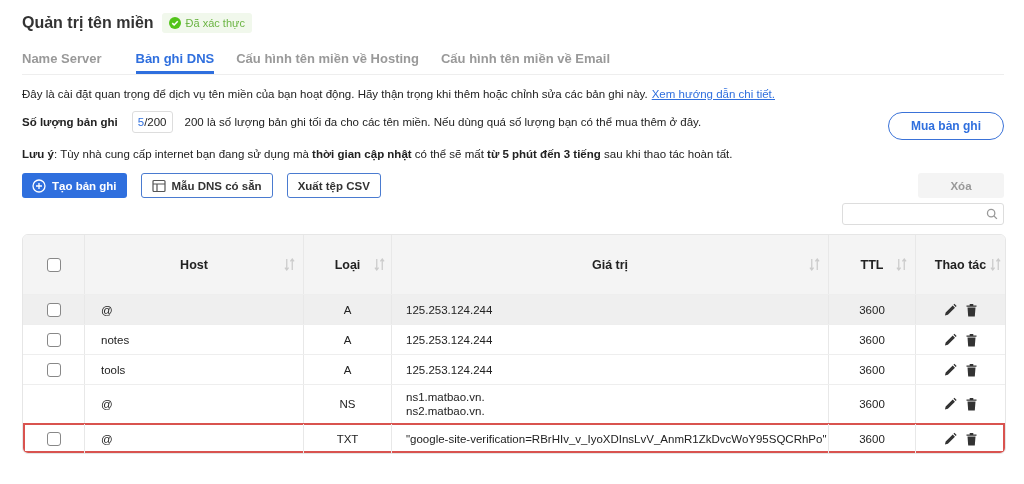 This screenshot has width=1024, height=484. I want to click on plus-circle-icon, so click(39, 185).